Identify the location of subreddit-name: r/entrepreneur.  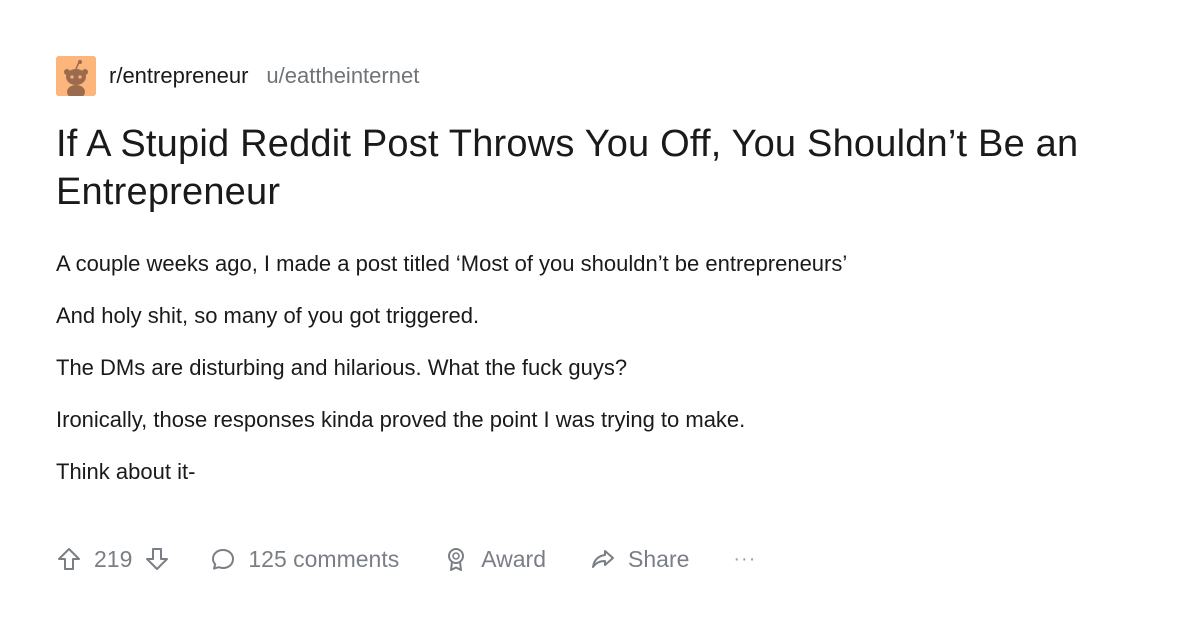
(178, 76).